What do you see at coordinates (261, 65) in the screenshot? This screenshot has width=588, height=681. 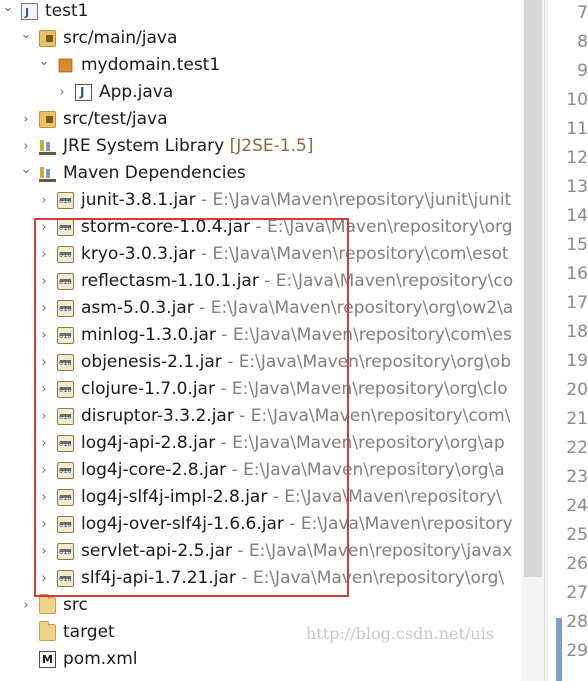 I see `tree-row: ⌄ mydomain.test1` at bounding box center [261, 65].